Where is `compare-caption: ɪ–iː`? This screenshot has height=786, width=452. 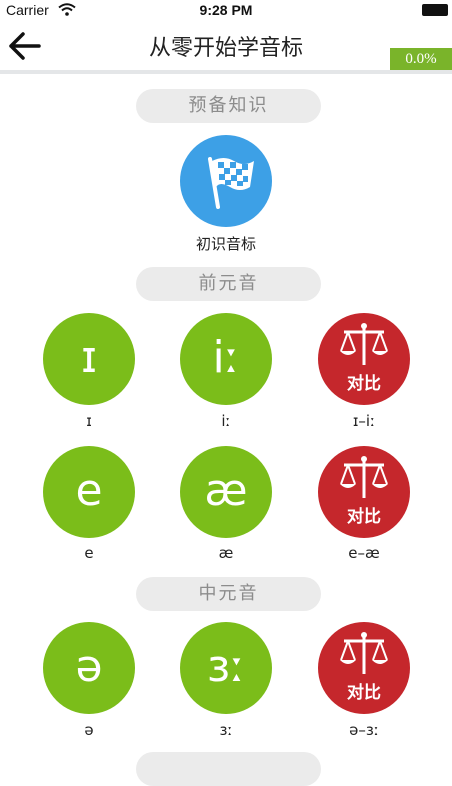 compare-caption: ɪ–iː is located at coordinates (364, 421).